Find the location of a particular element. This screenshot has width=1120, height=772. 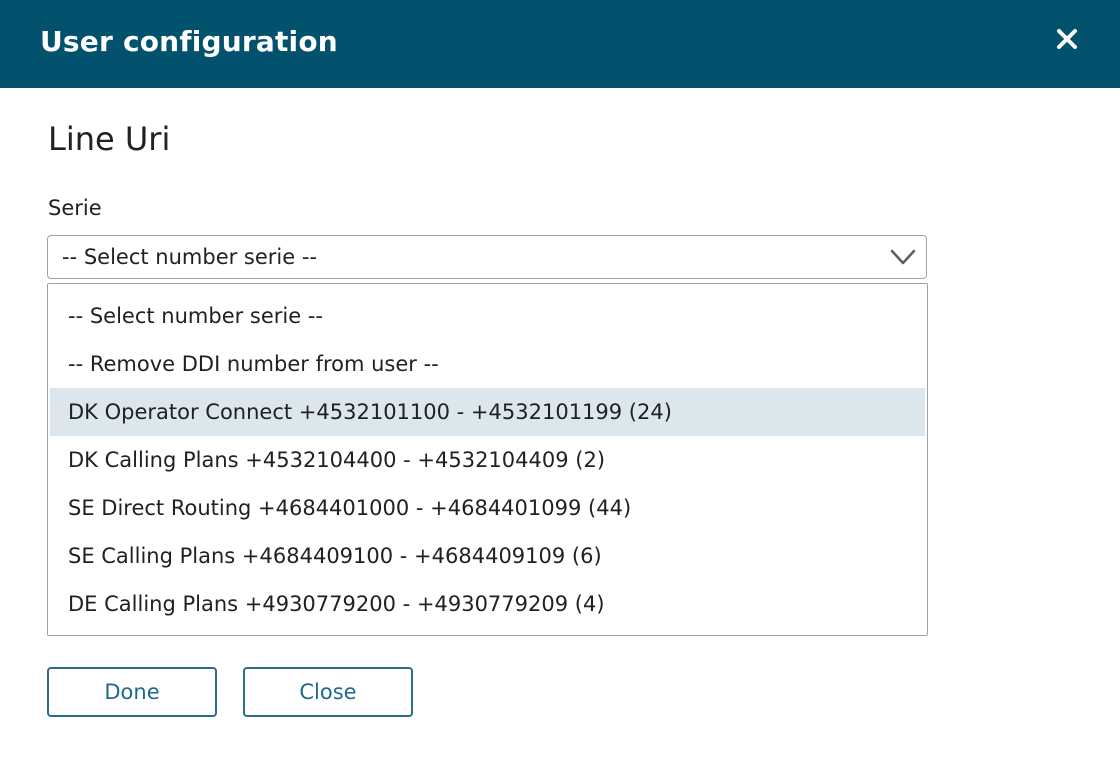

dropdown-option-label: -- Remove DDI number from user -- is located at coordinates (253, 364).